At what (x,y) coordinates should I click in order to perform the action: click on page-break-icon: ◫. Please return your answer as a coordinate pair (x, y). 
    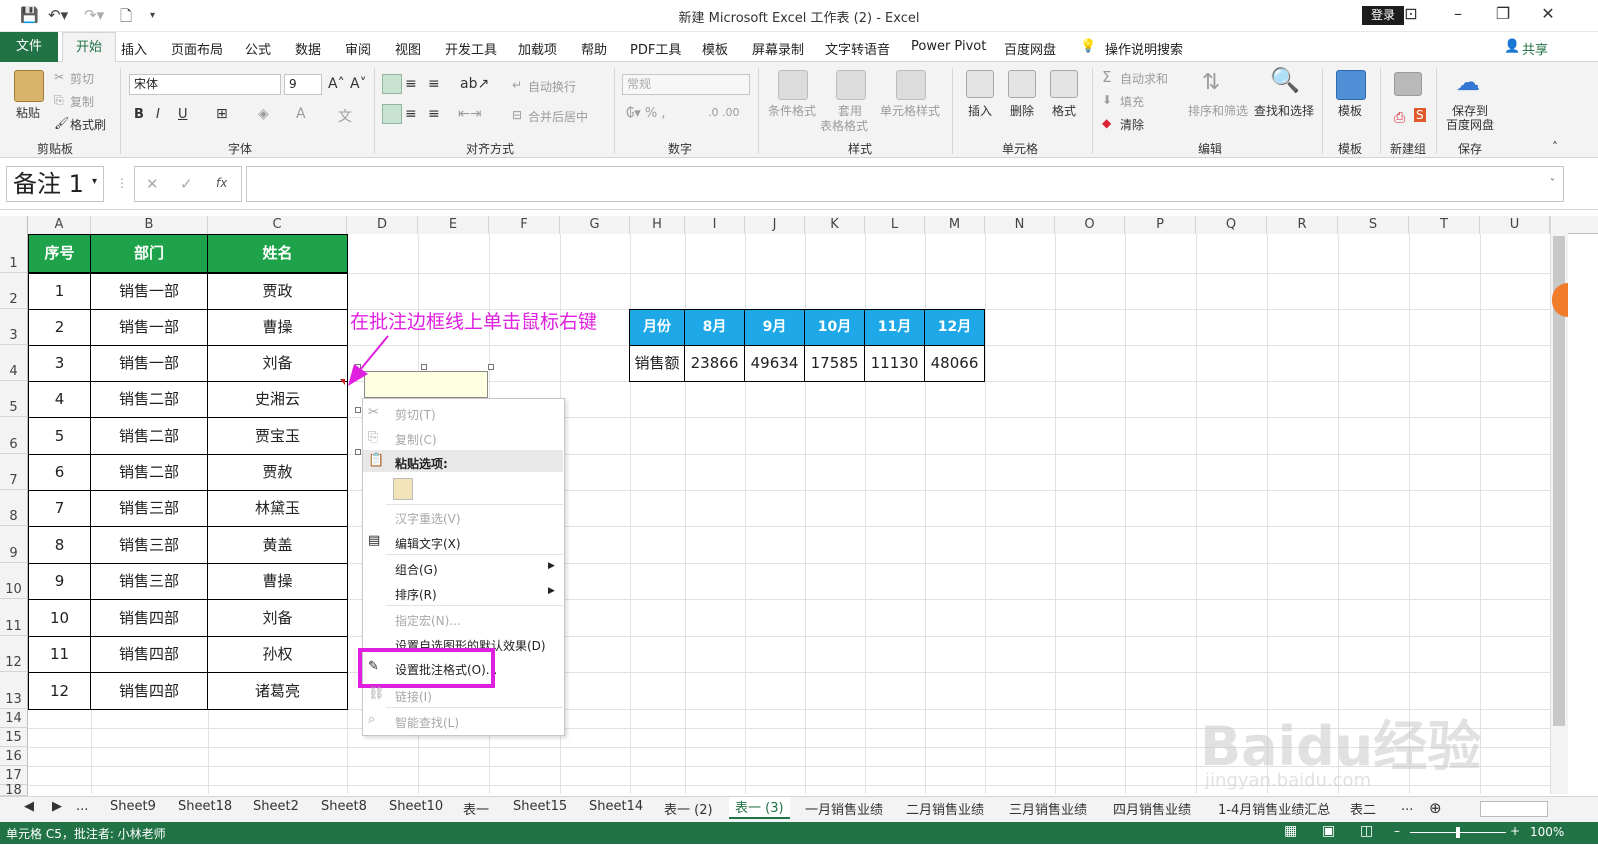
    Looking at the image, I should click on (1366, 831).